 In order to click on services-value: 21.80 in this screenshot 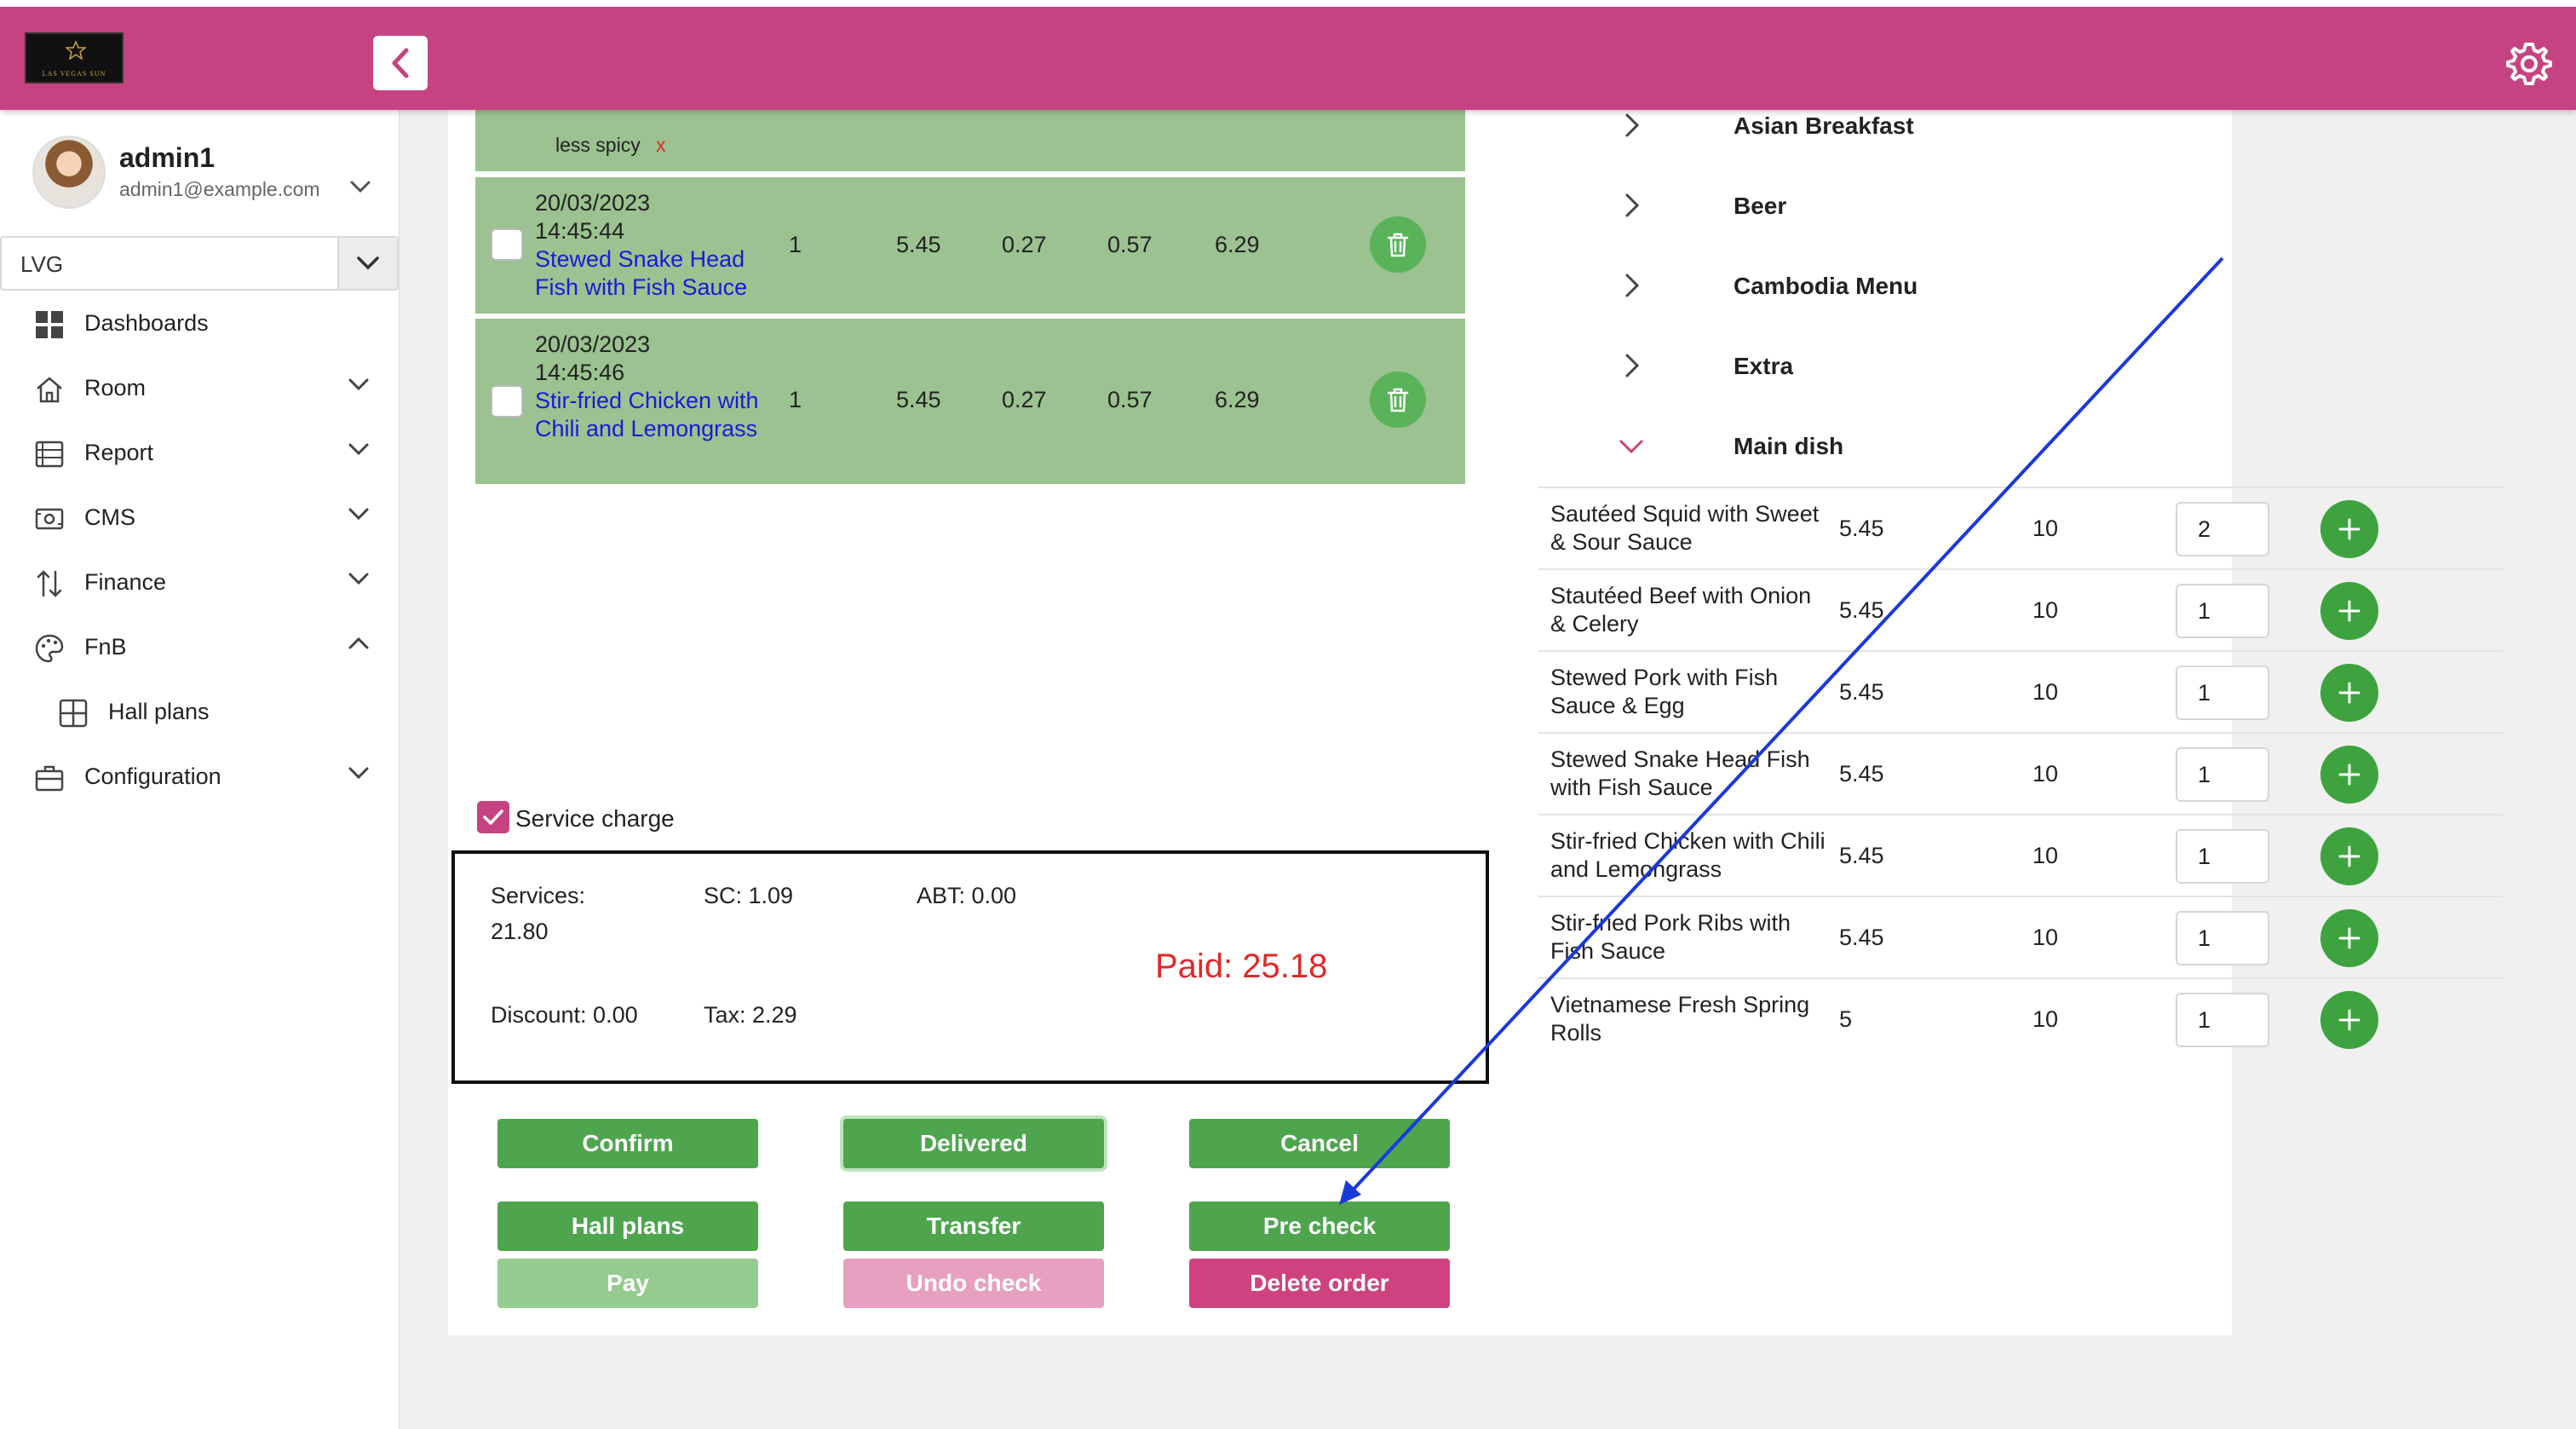, I will do `click(520, 931)`.